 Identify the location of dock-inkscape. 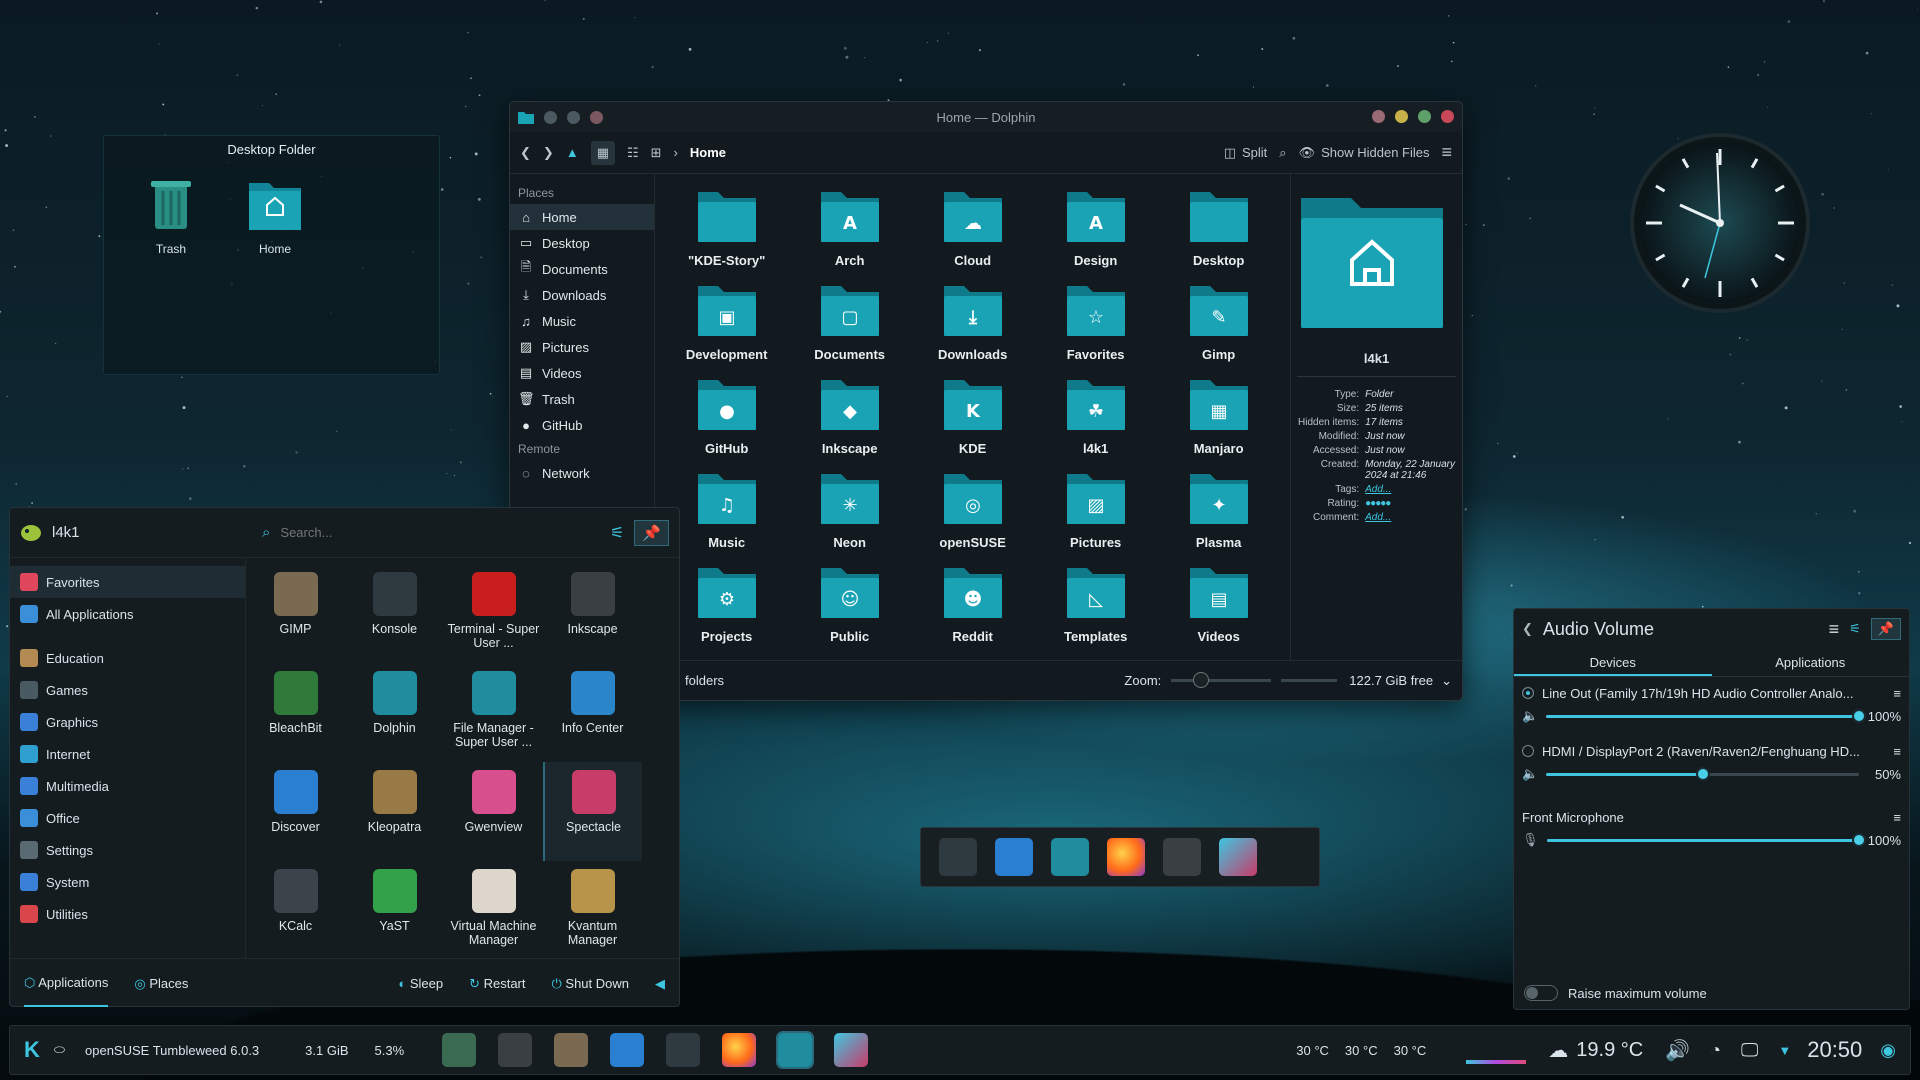
(1182, 857).